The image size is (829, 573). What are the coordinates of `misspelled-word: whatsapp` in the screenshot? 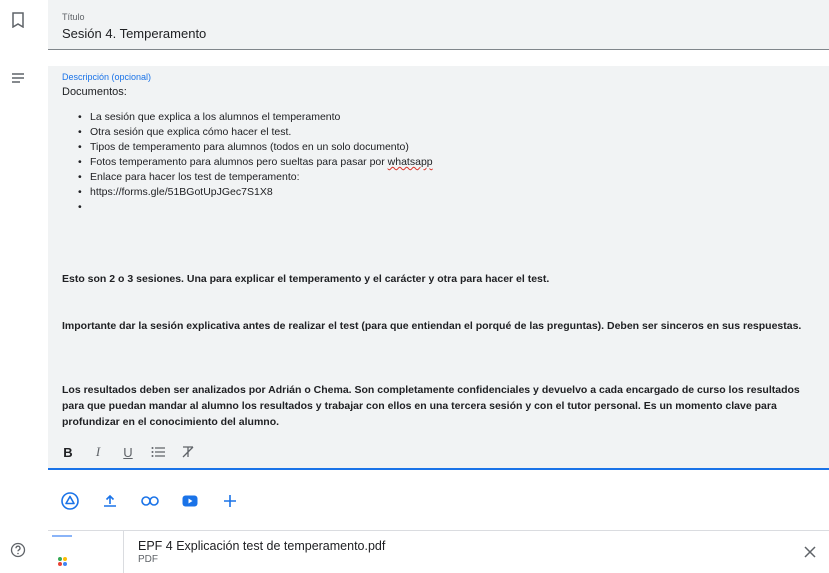 It's located at (410, 162).